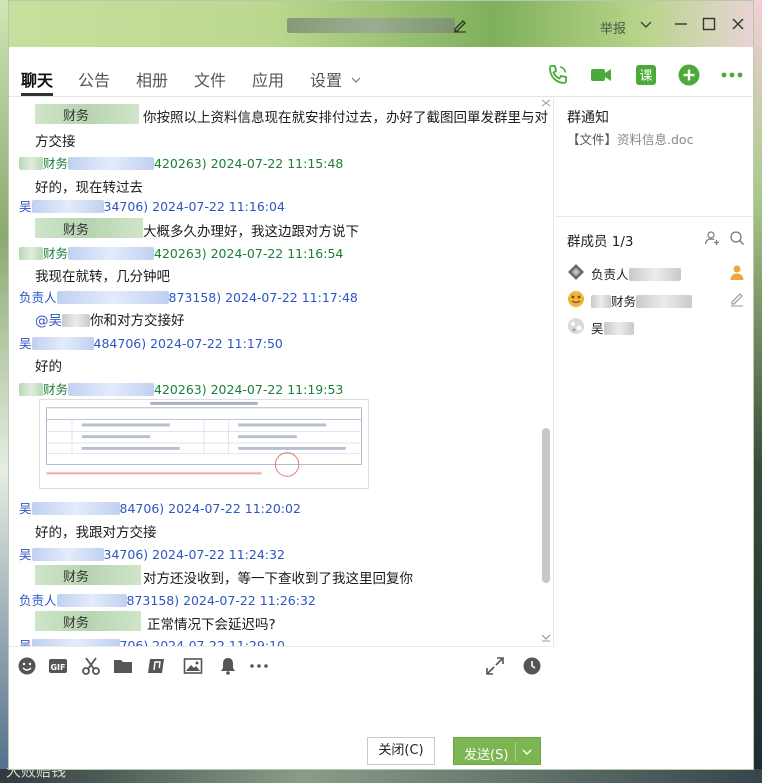  Describe the element at coordinates (37, 94) in the screenshot. I see `active-tab-indicator` at that location.